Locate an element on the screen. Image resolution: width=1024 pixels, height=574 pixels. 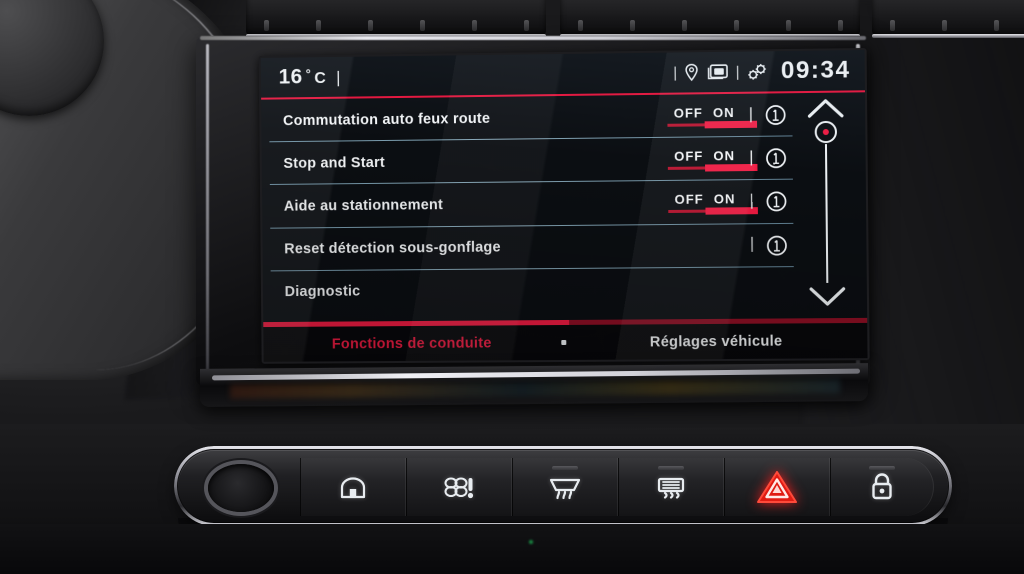
home-icon is located at coordinates (353, 487).